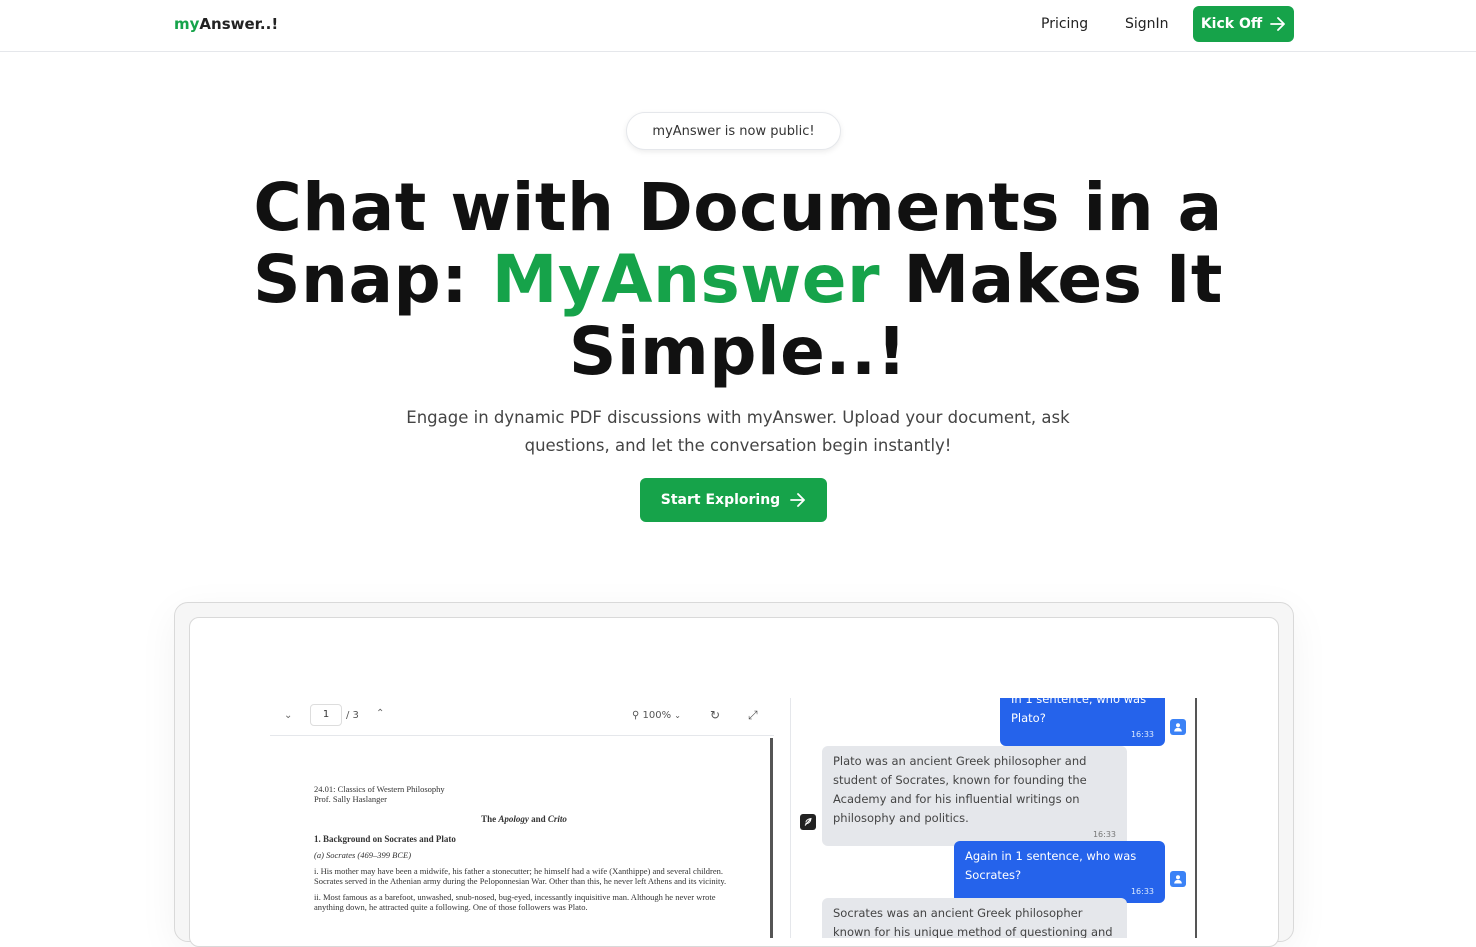  Describe the element at coordinates (385, 839) in the screenshot. I see `doc-section: 1. Background on Socrates and Plato` at that location.